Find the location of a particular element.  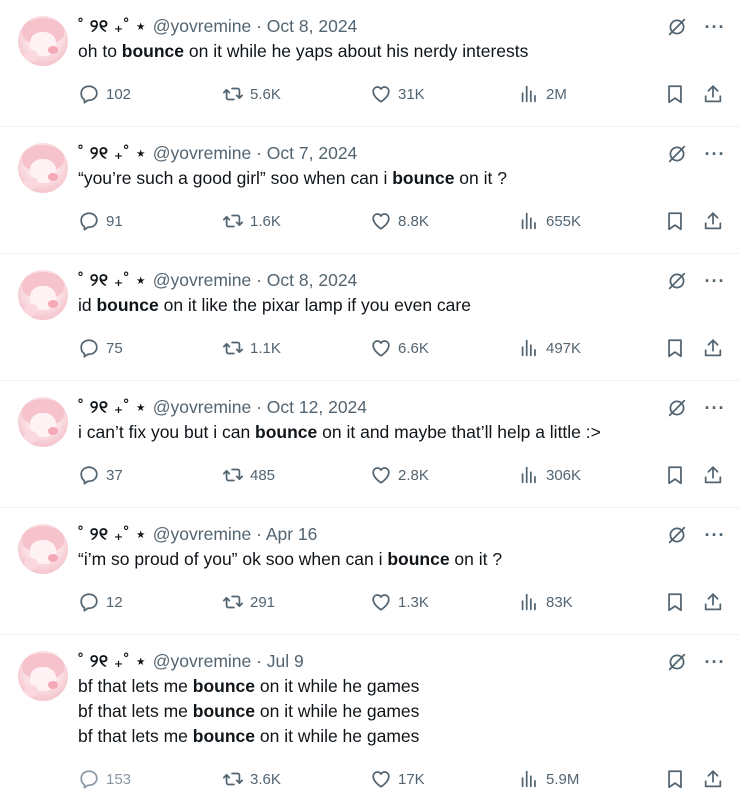

like-button: 6.6K is located at coordinates (399, 348).